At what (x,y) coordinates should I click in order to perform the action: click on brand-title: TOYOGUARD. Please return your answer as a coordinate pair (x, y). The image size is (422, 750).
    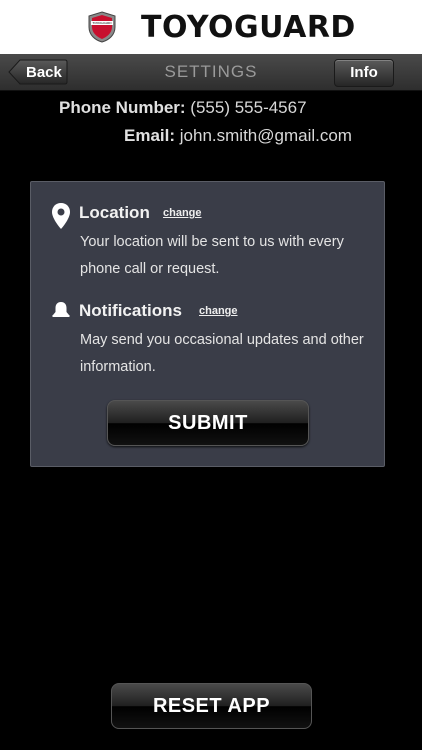
    Looking at the image, I should click on (248, 27).